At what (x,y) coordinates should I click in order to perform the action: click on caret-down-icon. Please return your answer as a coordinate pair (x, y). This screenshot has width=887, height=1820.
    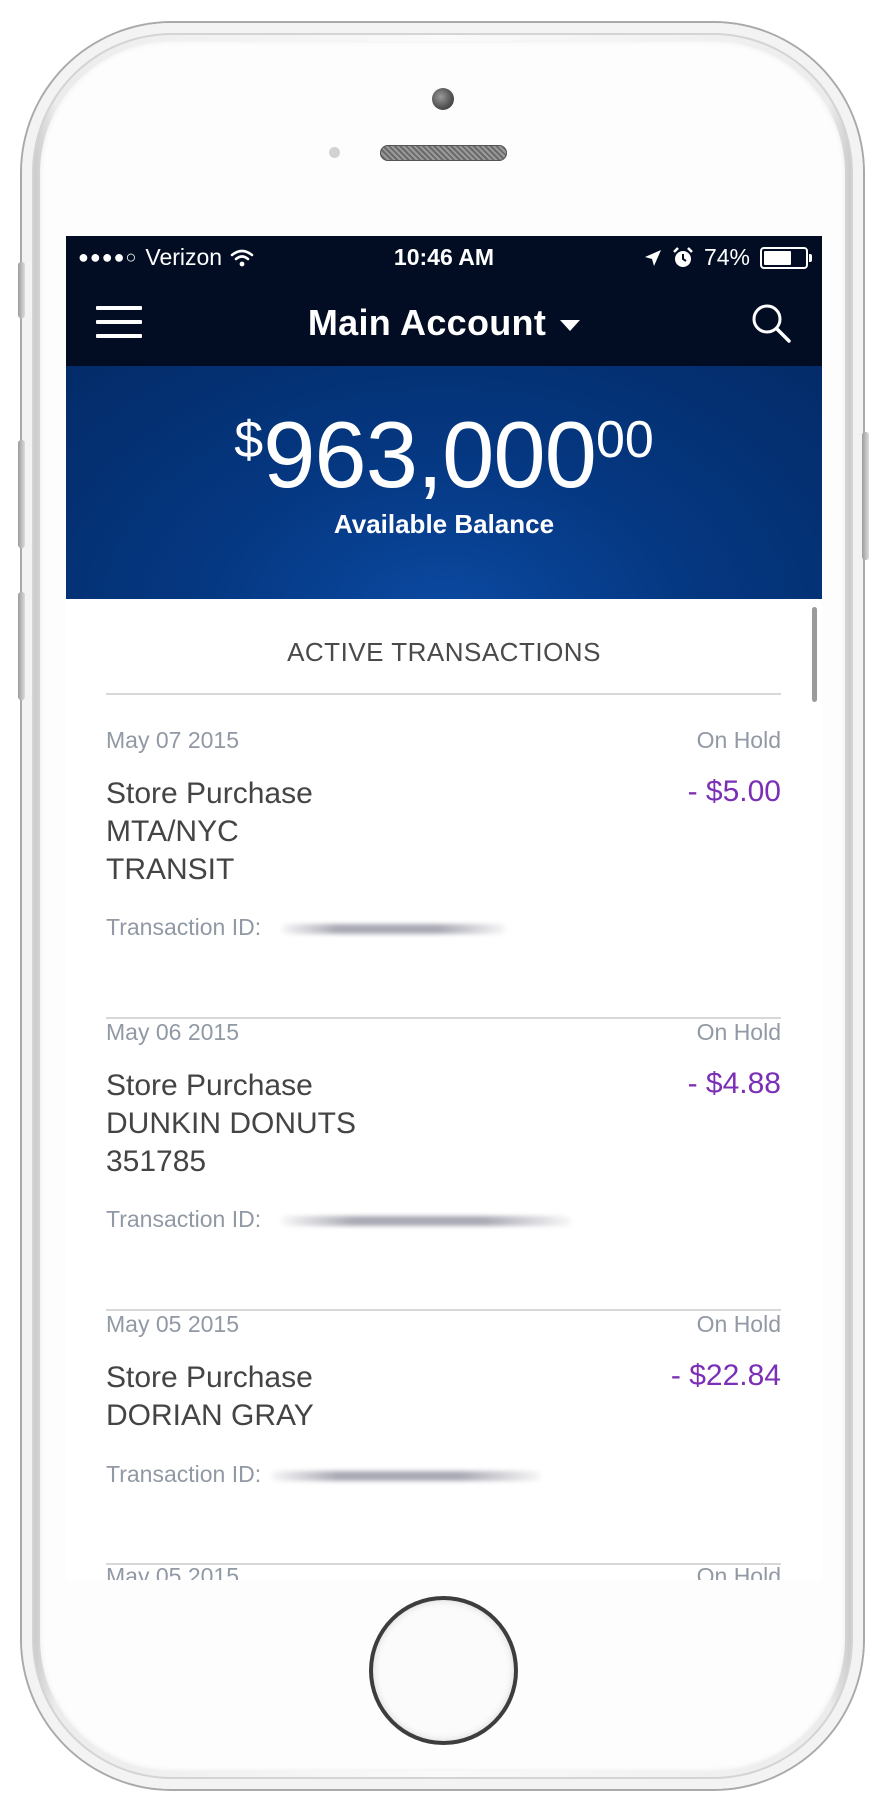
    Looking at the image, I should click on (570, 325).